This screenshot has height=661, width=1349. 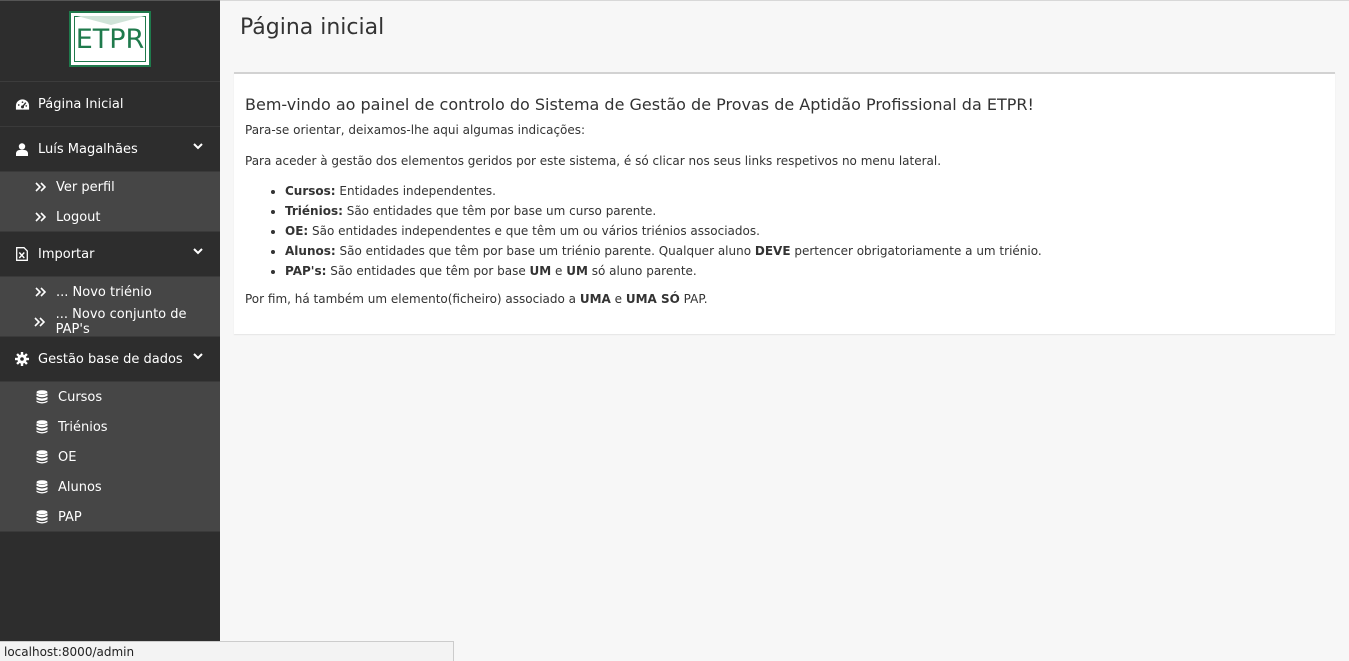 I want to click on excel-file-icon, so click(x=22, y=254).